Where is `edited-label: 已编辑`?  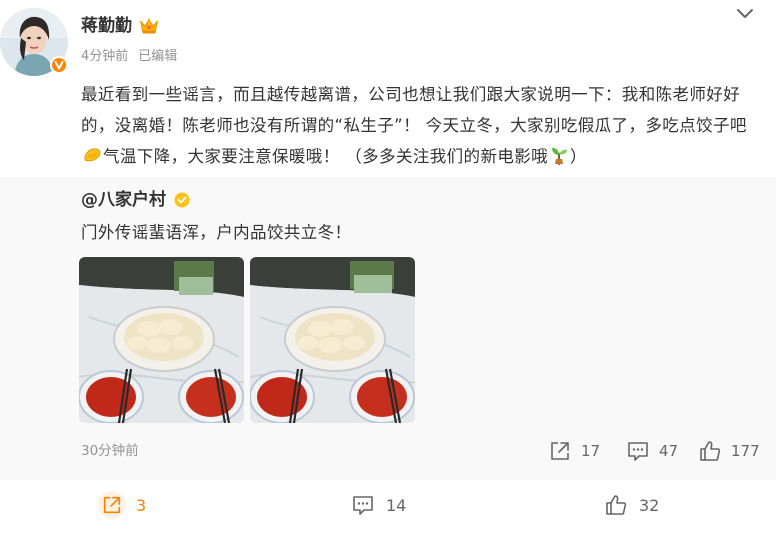
edited-label: 已编辑 is located at coordinates (157, 56).